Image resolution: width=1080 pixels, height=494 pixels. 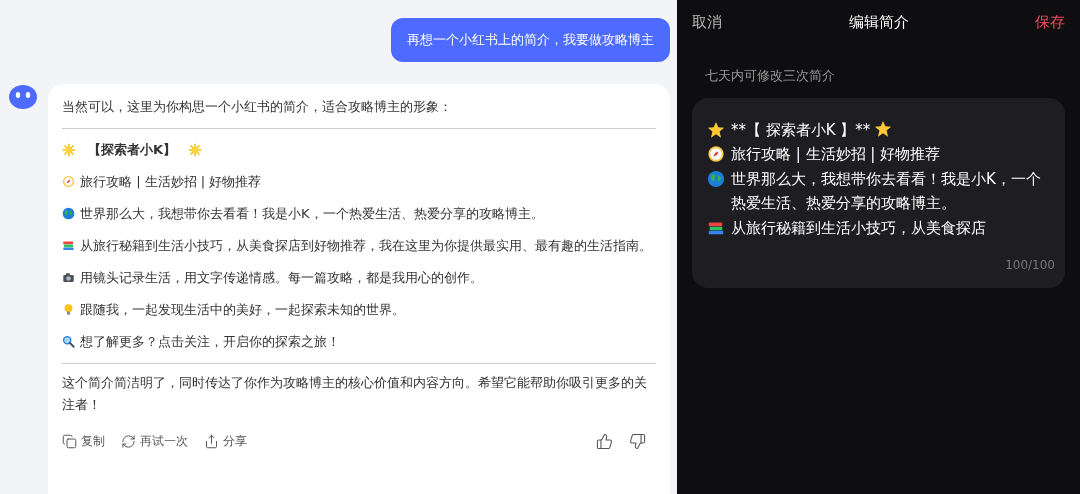 I want to click on action-button: 再试一次, so click(x=154, y=441).